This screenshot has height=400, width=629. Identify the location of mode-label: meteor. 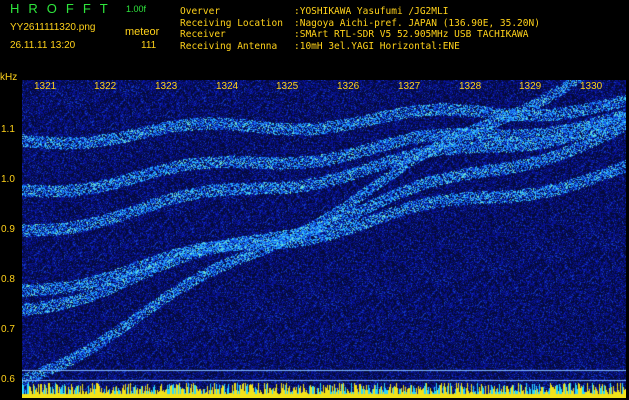
(142, 32).